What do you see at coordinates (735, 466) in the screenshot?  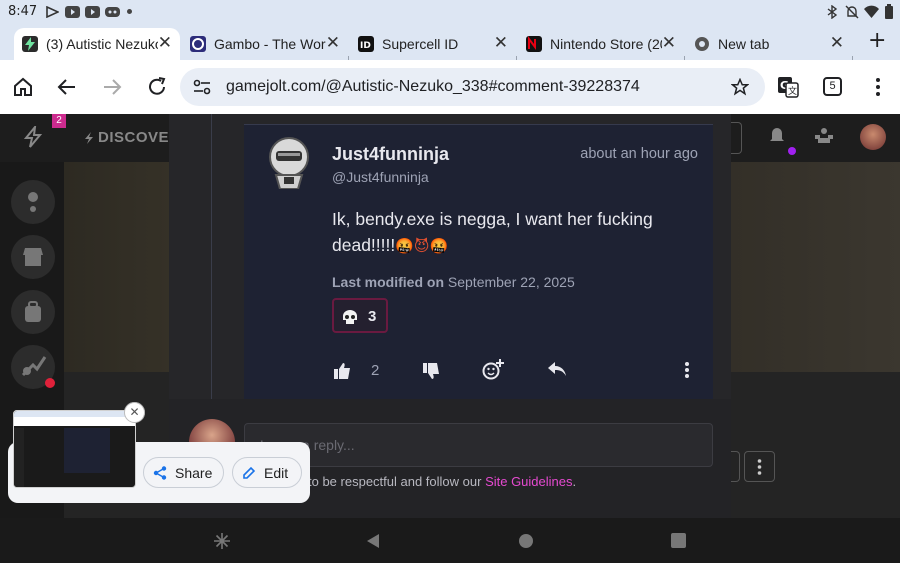 I see `side-button-edge` at bounding box center [735, 466].